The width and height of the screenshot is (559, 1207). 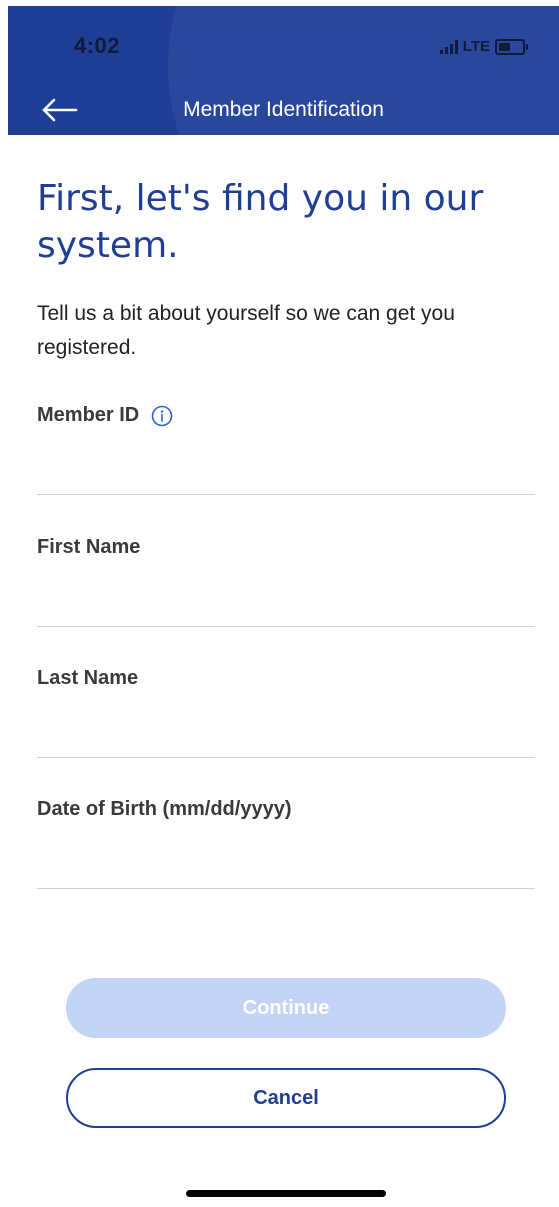 I want to click on first-name-label: First Name, so click(x=89, y=547).